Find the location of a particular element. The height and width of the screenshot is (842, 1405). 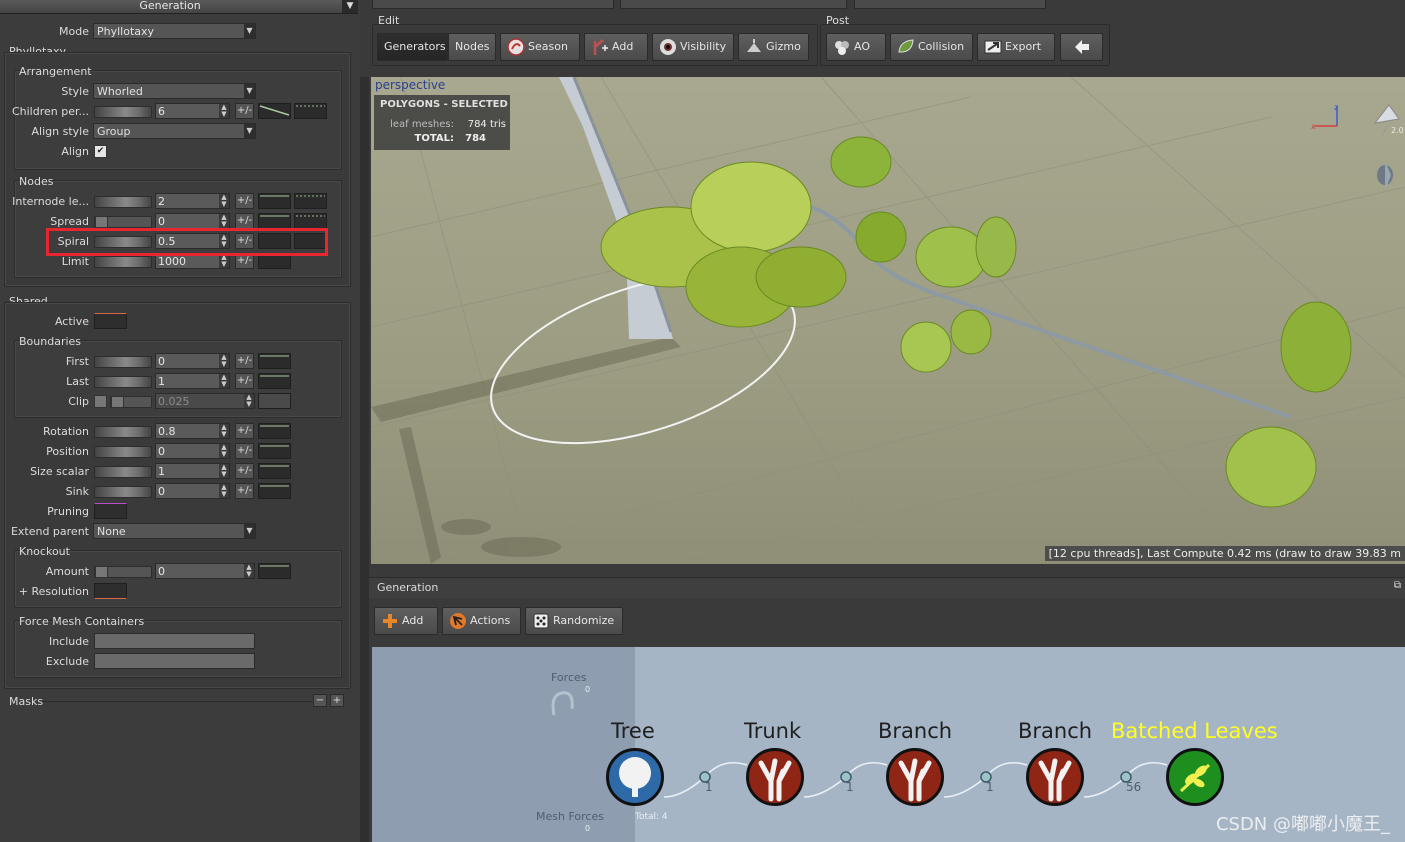

position-plusminus-button: +/- is located at coordinates (244, 451).